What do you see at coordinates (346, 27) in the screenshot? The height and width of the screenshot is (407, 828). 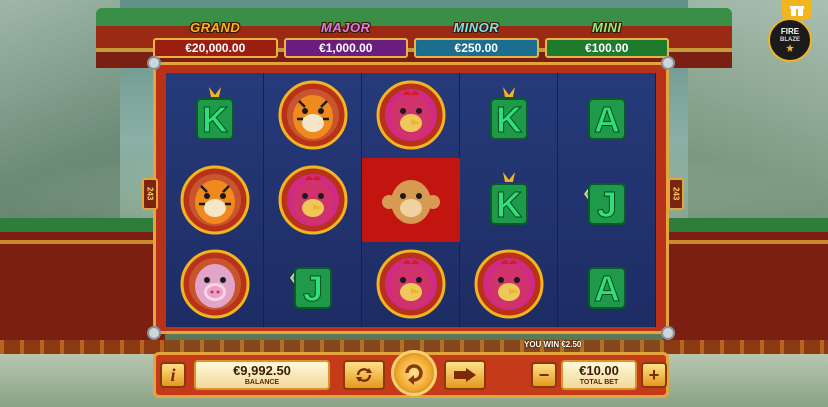 I see `jackpot-title: MAJOR` at bounding box center [346, 27].